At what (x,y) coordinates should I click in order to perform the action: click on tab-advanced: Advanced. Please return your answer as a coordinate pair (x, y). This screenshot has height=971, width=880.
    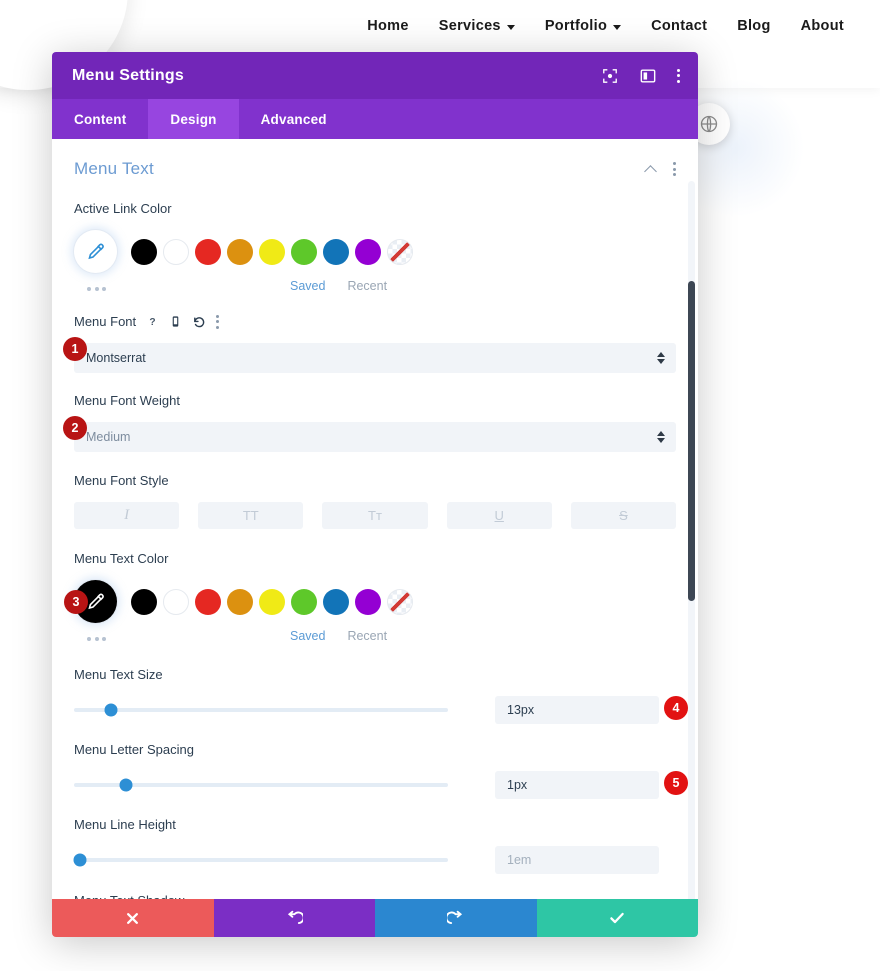
    Looking at the image, I should click on (294, 119).